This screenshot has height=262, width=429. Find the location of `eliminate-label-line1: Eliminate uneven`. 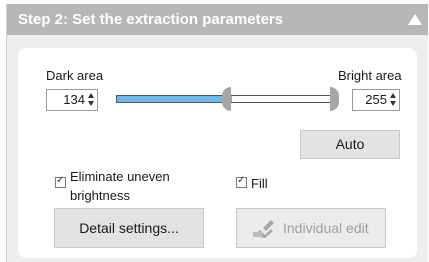

eliminate-label-line1: Eliminate uneven is located at coordinates (120, 176).